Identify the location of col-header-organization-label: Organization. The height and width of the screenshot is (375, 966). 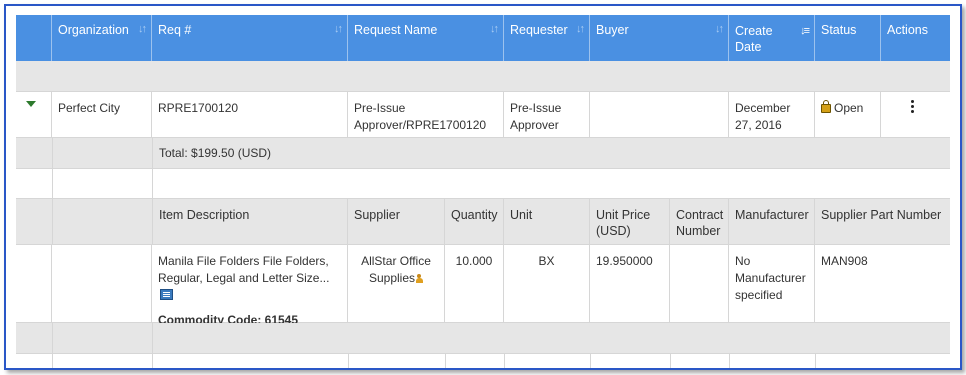
(93, 30).